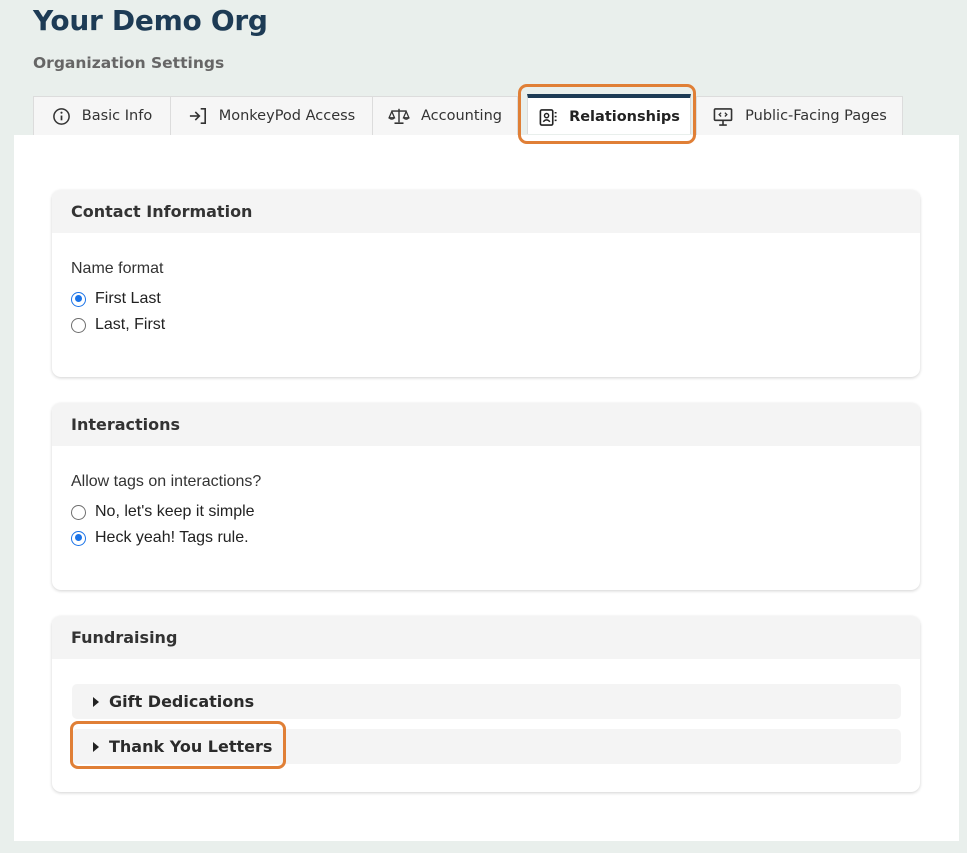 This screenshot has width=967, height=853. Describe the element at coordinates (486, 211) in the screenshot. I see `card-title: Contact Information` at that location.